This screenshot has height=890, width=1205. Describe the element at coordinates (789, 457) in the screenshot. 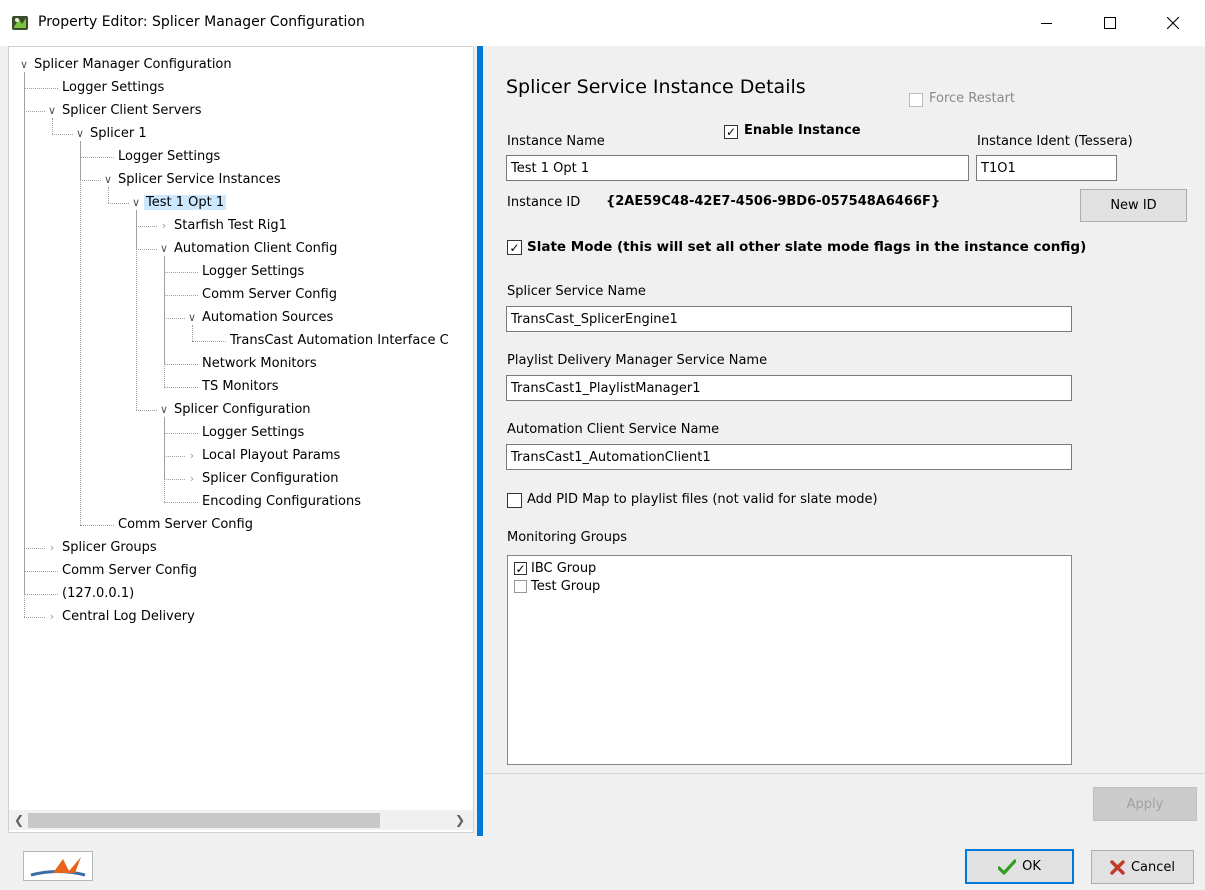

I see `automation-client-input` at that location.